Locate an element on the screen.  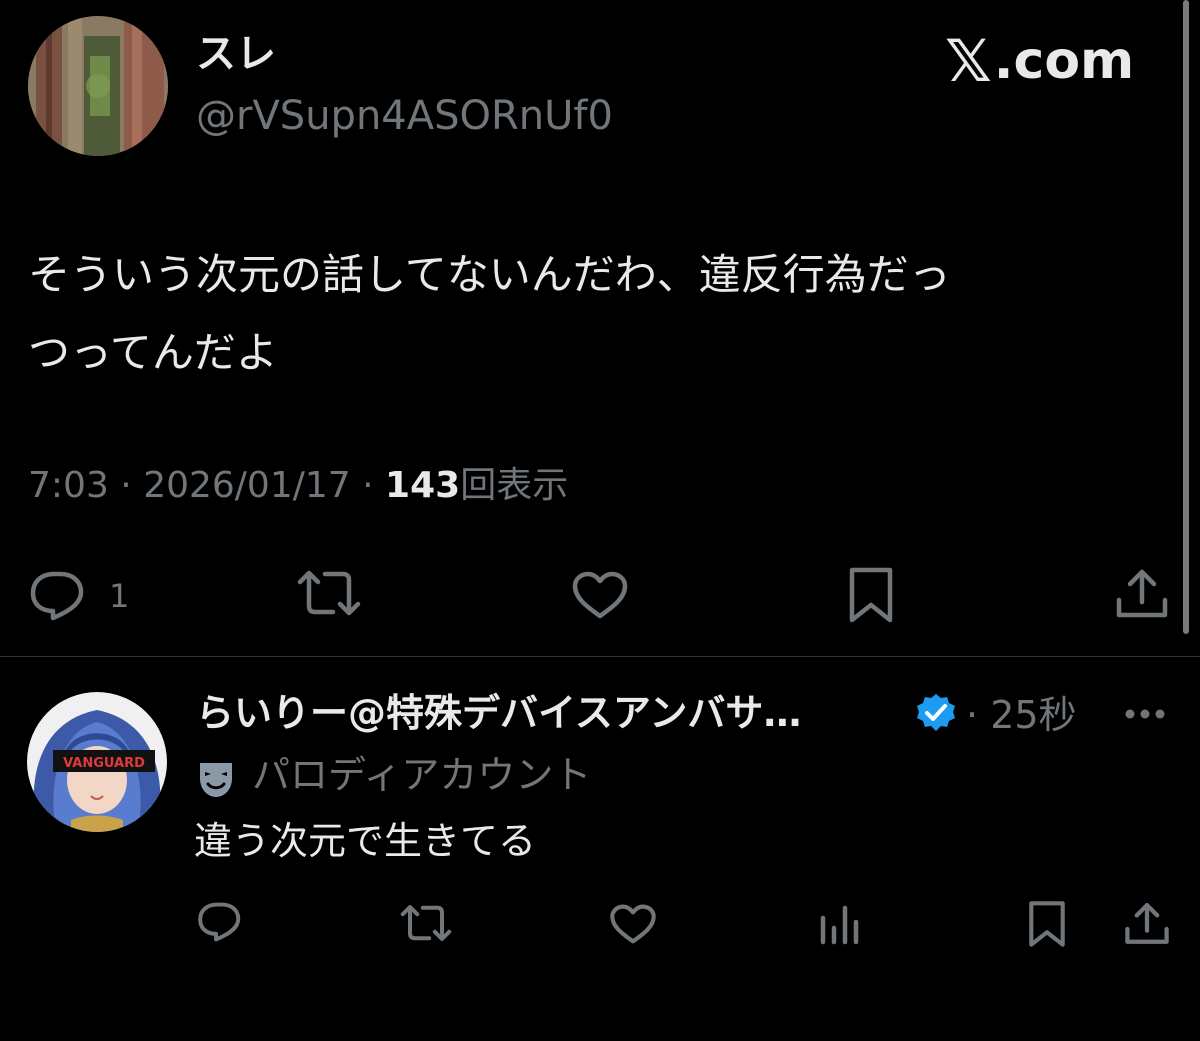
reply-reply-button is located at coordinates (220, 922).